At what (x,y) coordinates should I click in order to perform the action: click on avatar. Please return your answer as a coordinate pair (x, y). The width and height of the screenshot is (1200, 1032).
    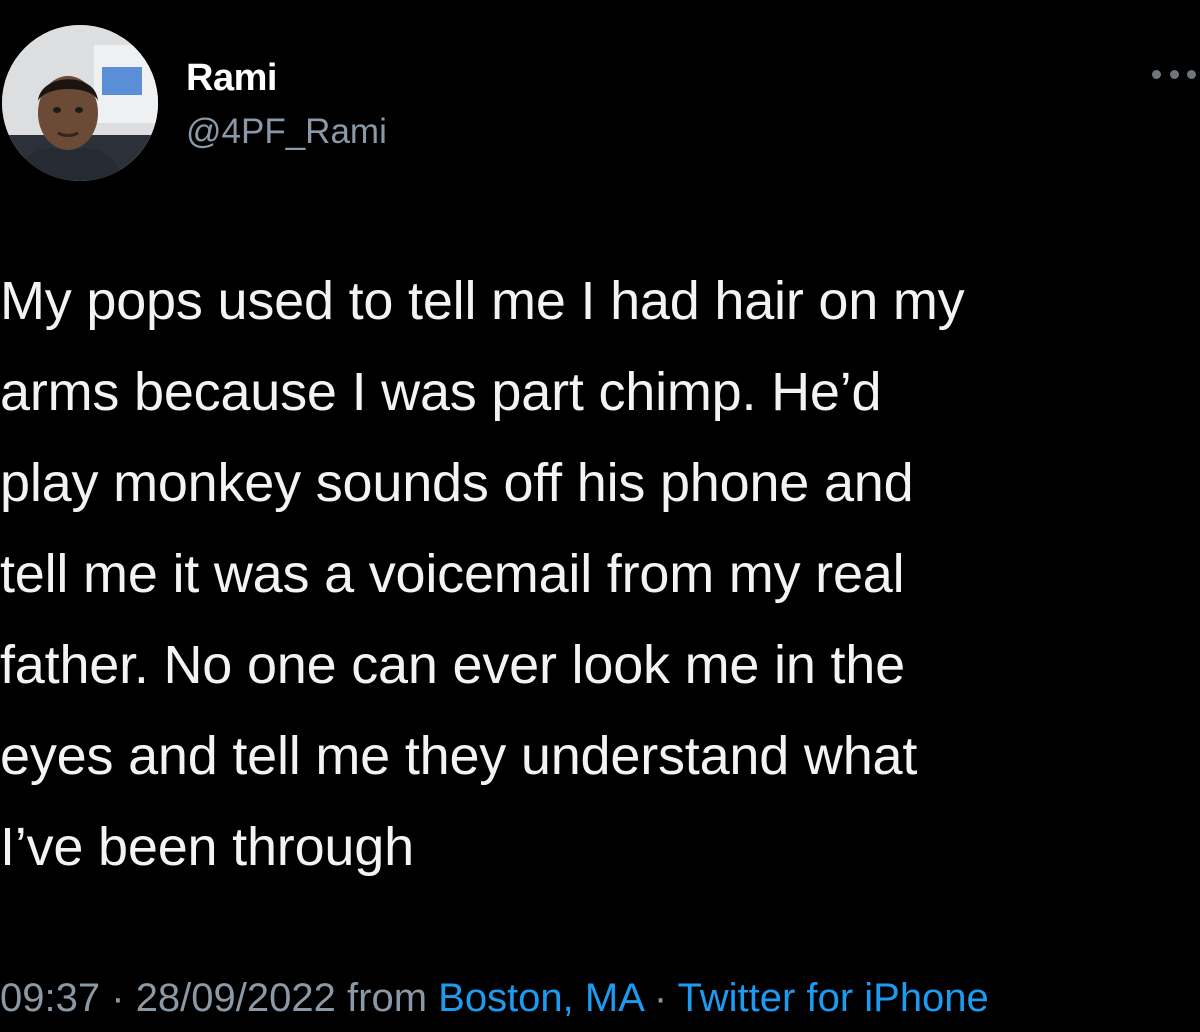
    Looking at the image, I should click on (80, 103).